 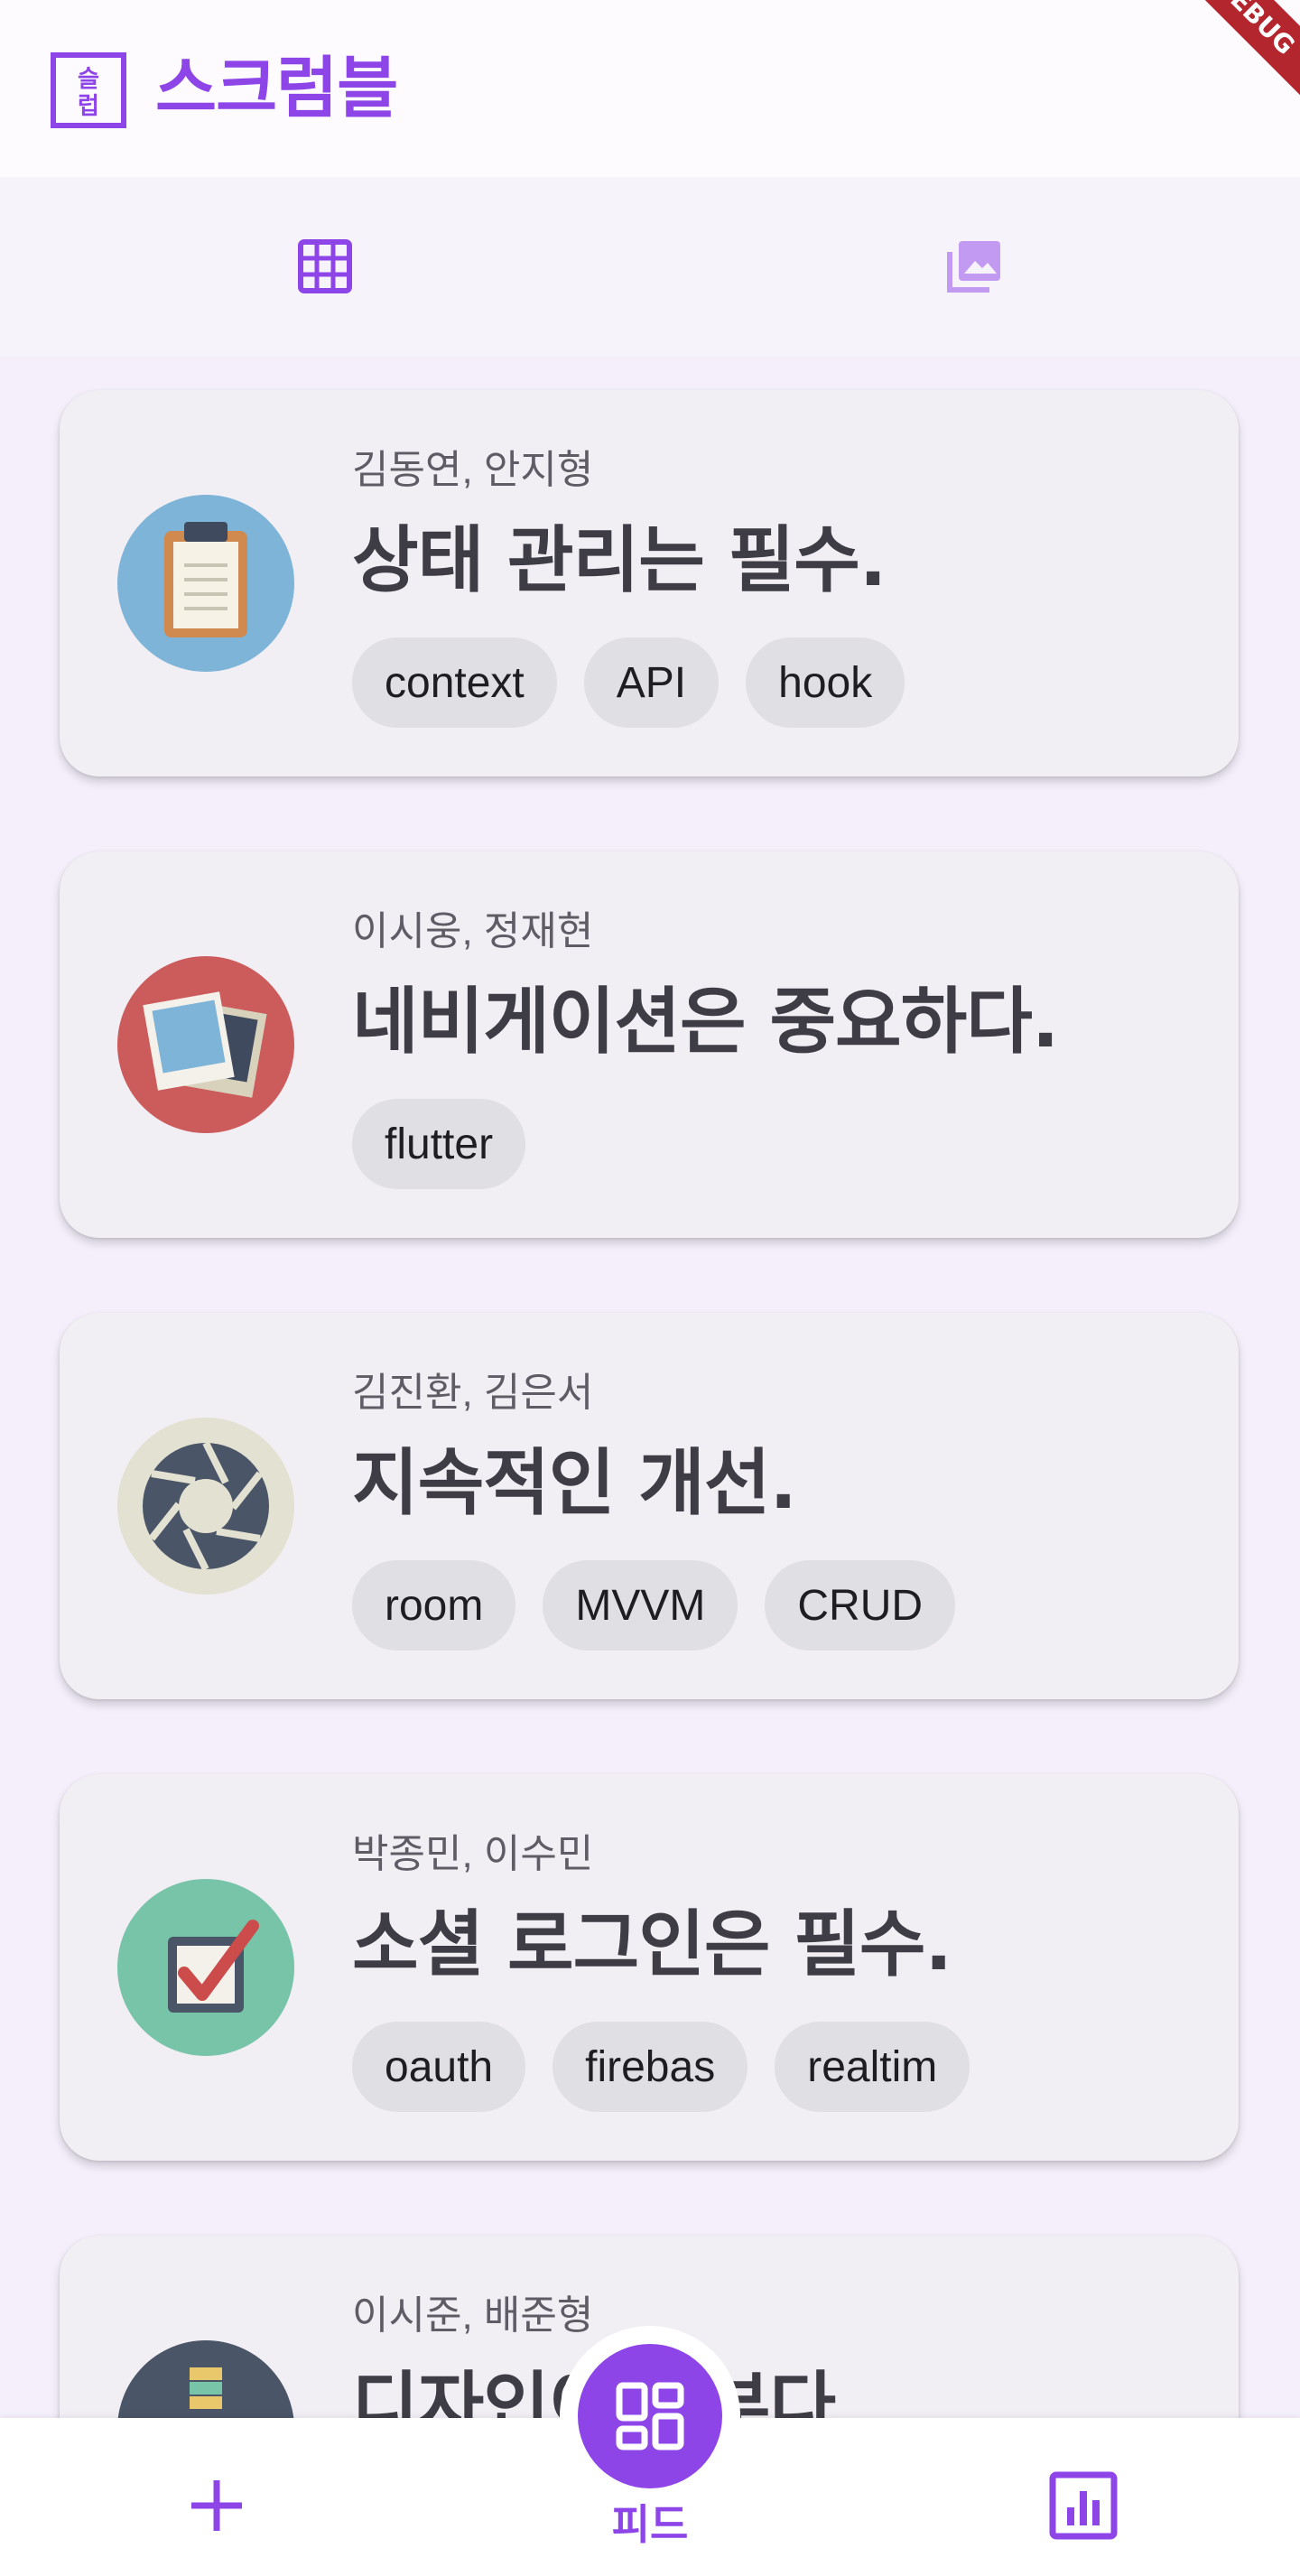 I want to click on debug-banner: DEBUG, so click(x=1230, y=54).